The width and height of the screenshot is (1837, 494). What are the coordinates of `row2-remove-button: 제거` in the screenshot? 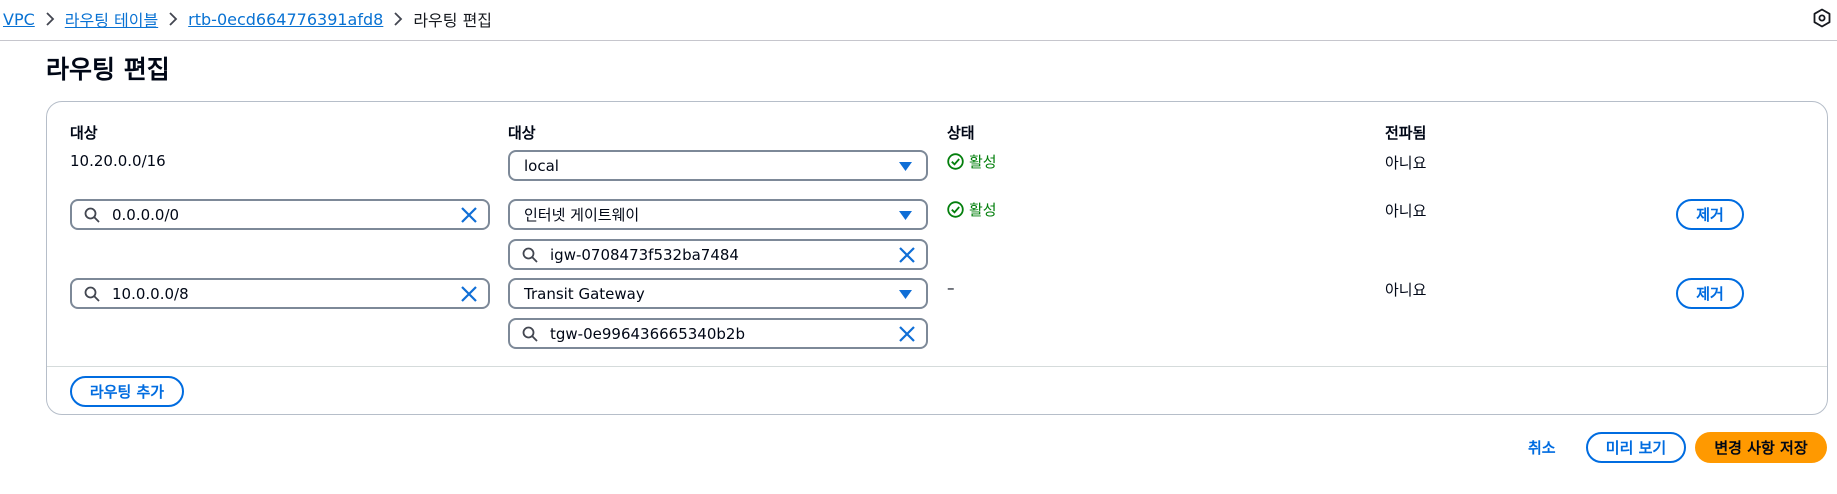 It's located at (1710, 214).